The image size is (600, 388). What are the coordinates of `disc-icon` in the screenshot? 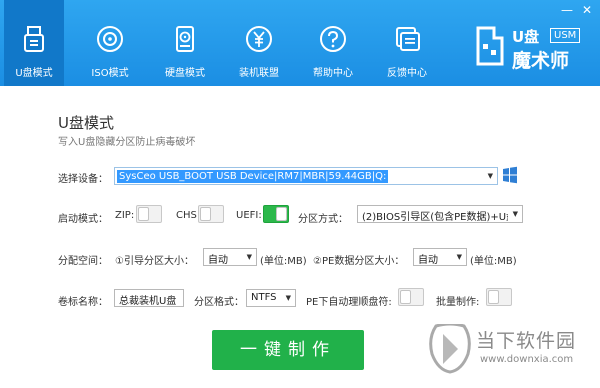 It's located at (110, 39).